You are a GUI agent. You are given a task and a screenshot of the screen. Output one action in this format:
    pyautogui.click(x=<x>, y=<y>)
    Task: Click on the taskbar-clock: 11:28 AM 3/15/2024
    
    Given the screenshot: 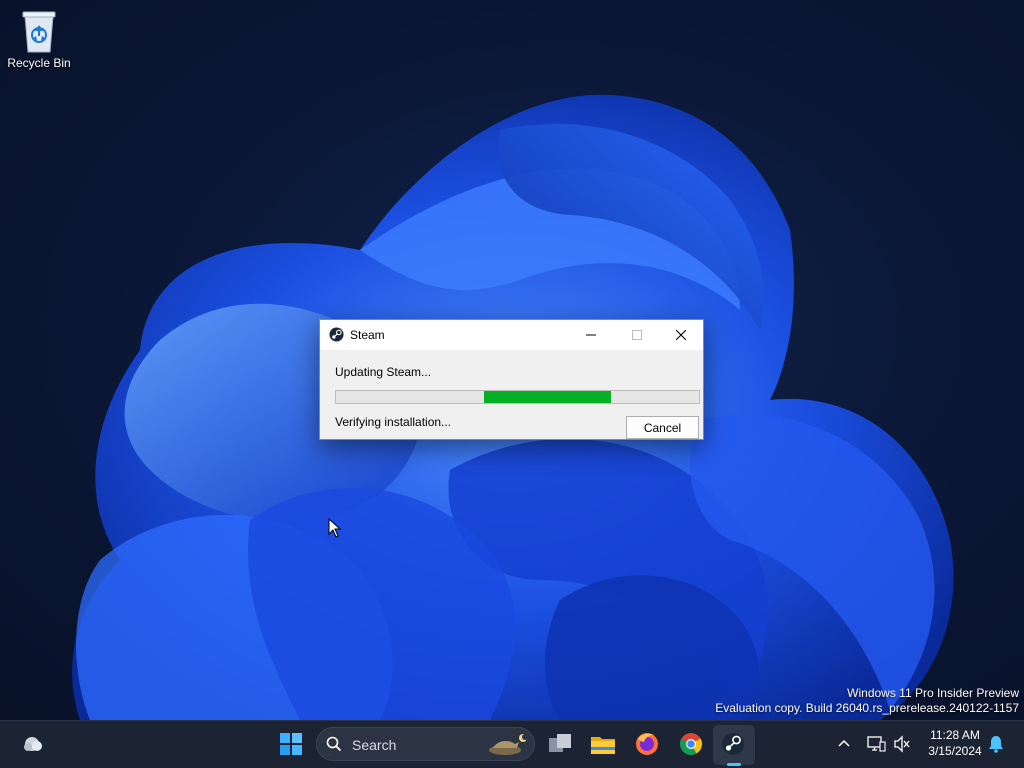 What is the action you would take?
    pyautogui.click(x=955, y=743)
    